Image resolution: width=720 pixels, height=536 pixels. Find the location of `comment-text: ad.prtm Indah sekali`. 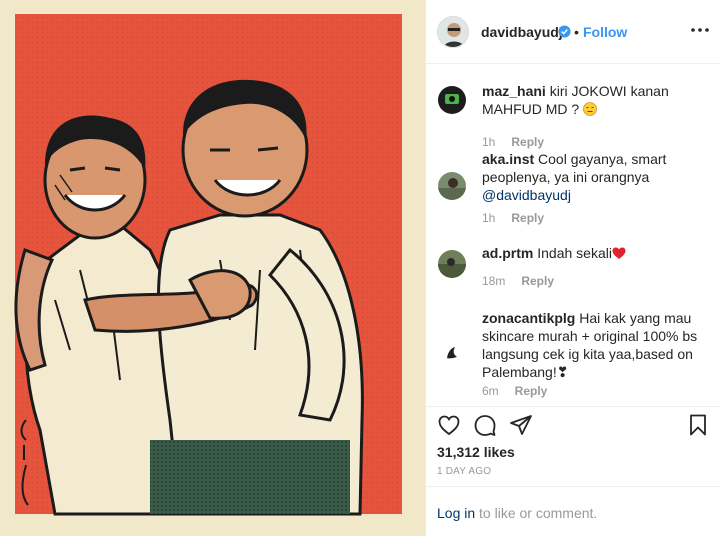

comment-text: ad.prtm Indah sekali is located at coordinates (595, 253).